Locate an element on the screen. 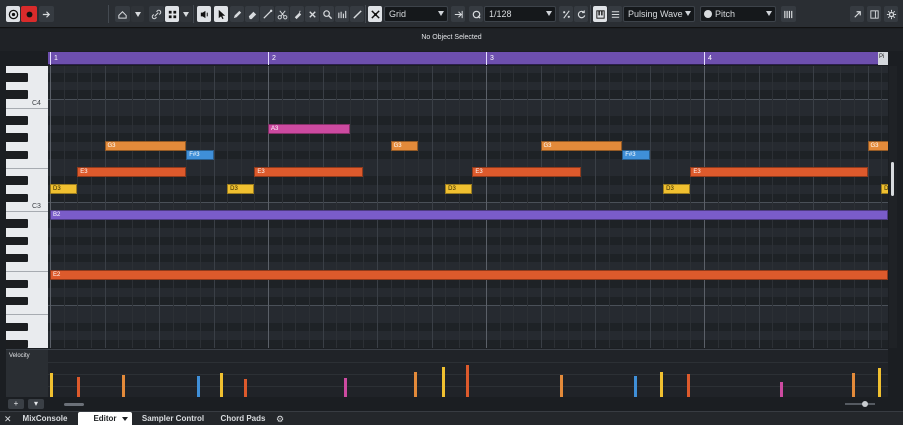 The image size is (903, 425). ruler: 4 3 2 1 Pi is located at coordinates (468, 58).